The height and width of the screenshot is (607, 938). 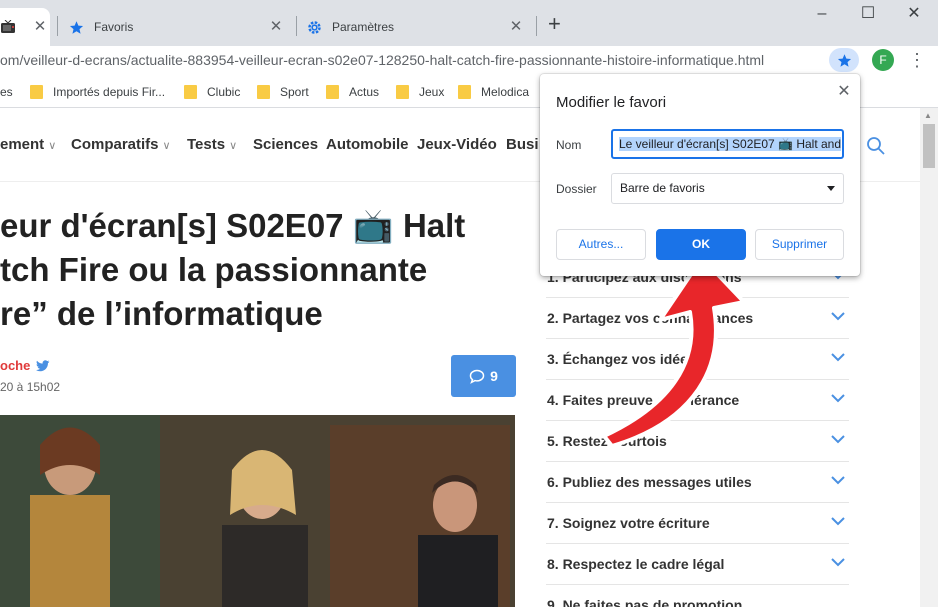 What do you see at coordinates (868, 14) in the screenshot?
I see `maximize-button: ☐` at bounding box center [868, 14].